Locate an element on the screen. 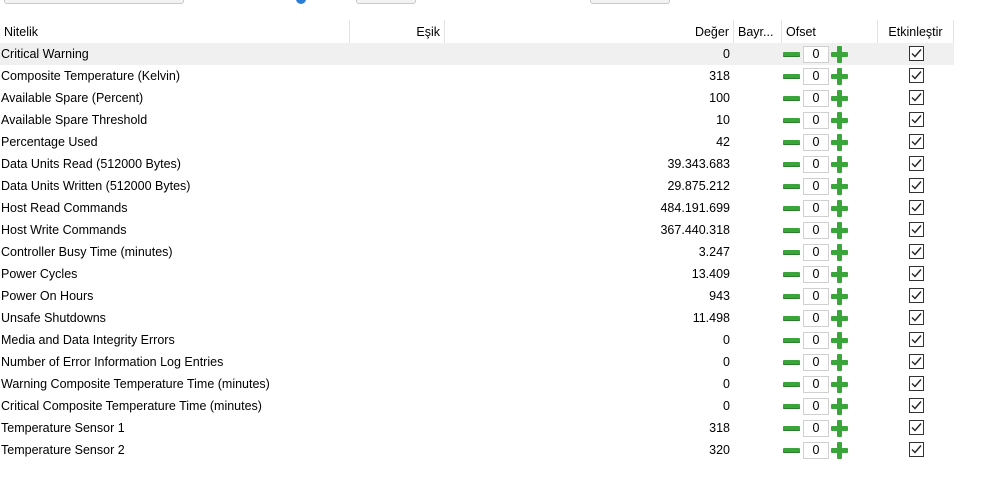 The width and height of the screenshot is (999, 500). table-row: Available Spare Threshold 10 0 is located at coordinates (499, 120).